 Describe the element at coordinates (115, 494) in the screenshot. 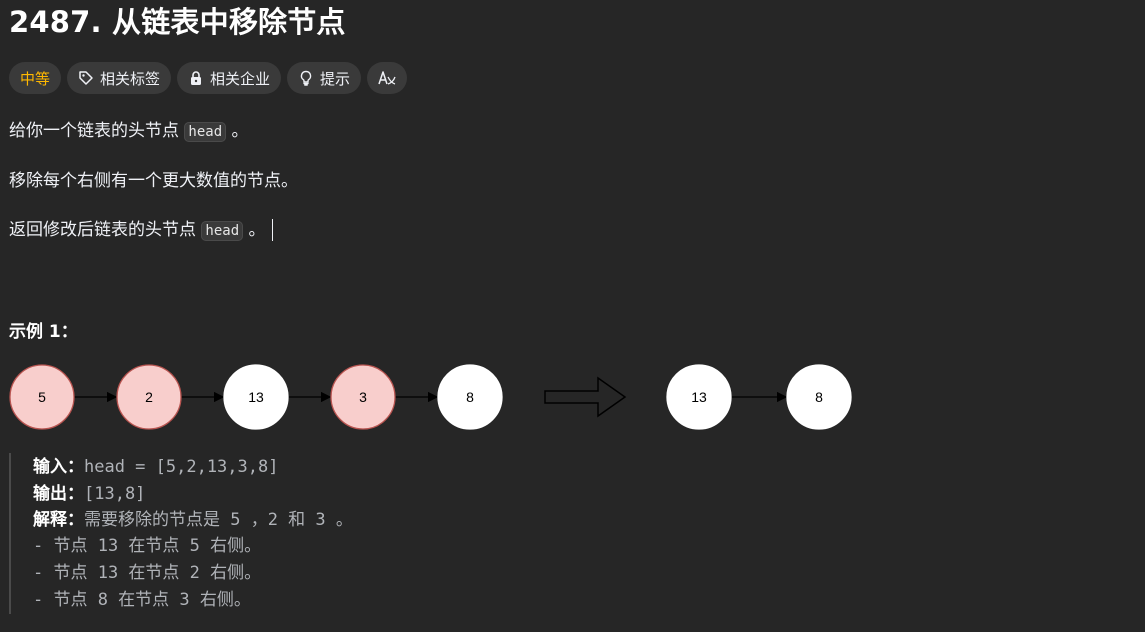

I see `output-value: [13,8]` at that location.